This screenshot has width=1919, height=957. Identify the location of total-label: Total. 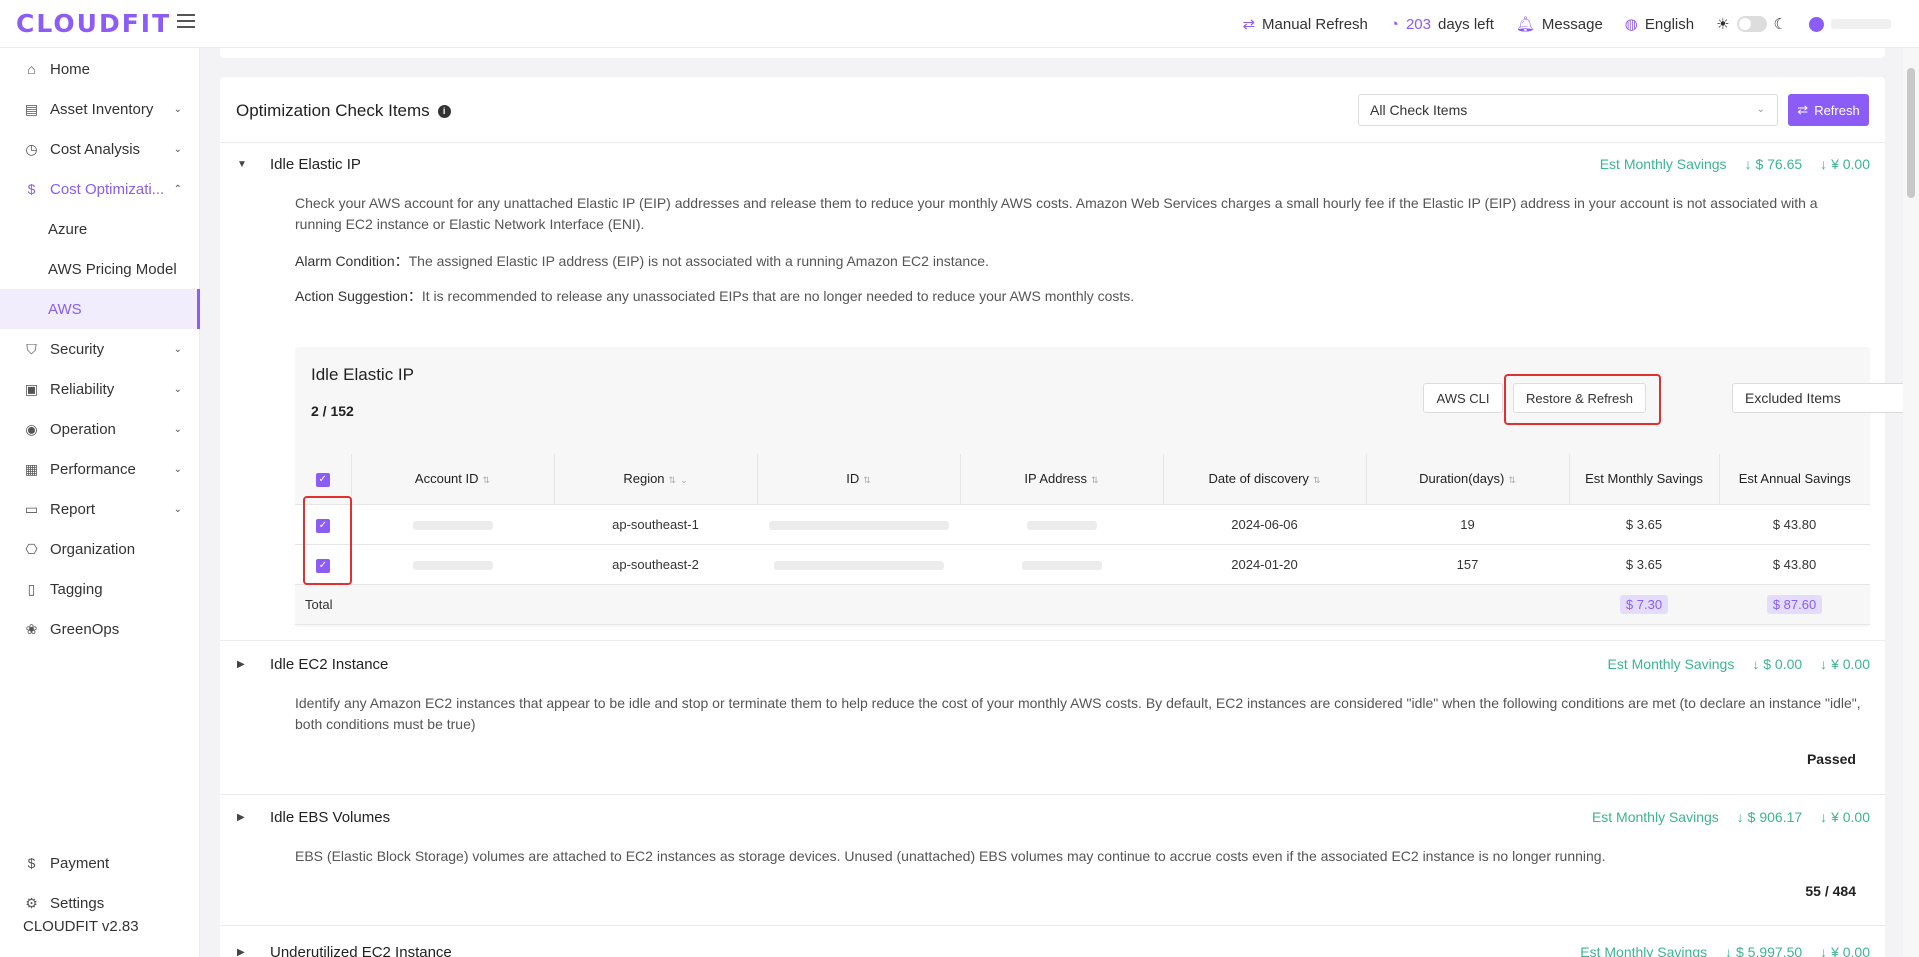
(932, 604).